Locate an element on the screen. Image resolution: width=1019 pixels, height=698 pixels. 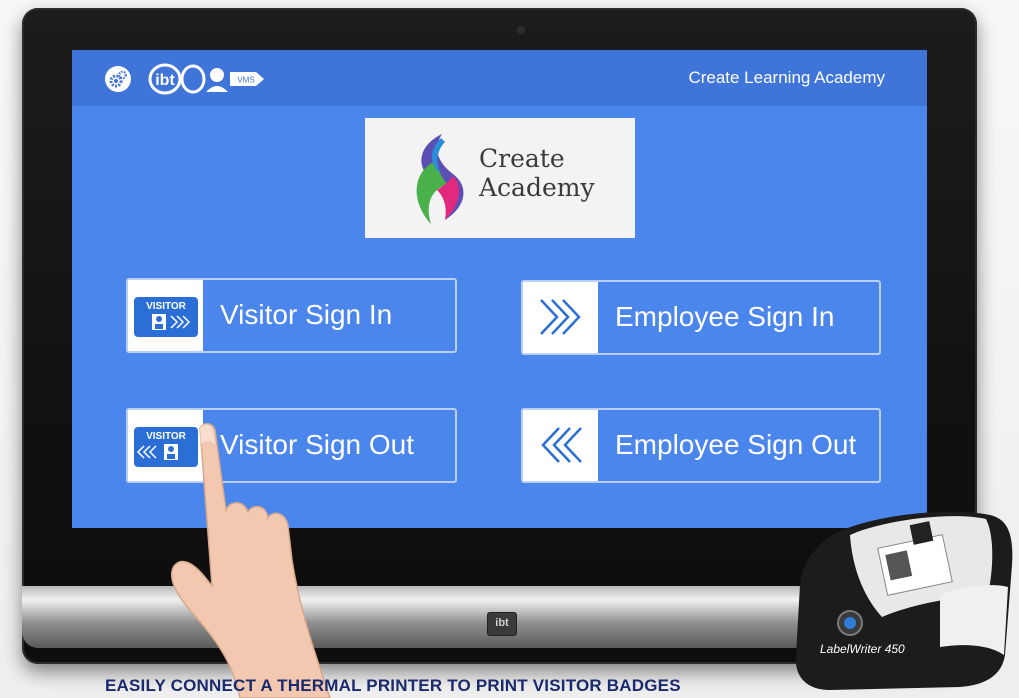
printer-model: LabelWriter 450 is located at coordinates (862, 649).